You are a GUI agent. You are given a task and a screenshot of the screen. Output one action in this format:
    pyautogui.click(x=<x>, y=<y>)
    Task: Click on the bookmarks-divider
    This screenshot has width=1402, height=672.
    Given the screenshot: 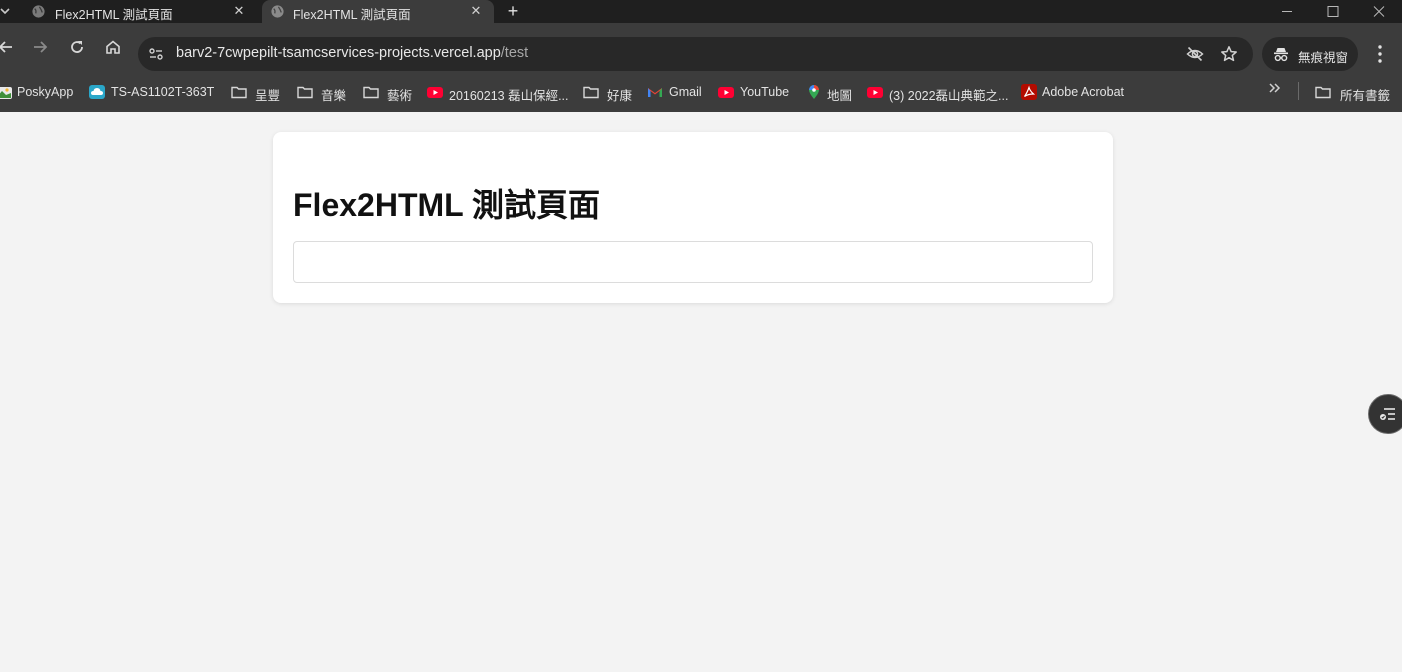 What is the action you would take?
    pyautogui.click(x=1298, y=91)
    